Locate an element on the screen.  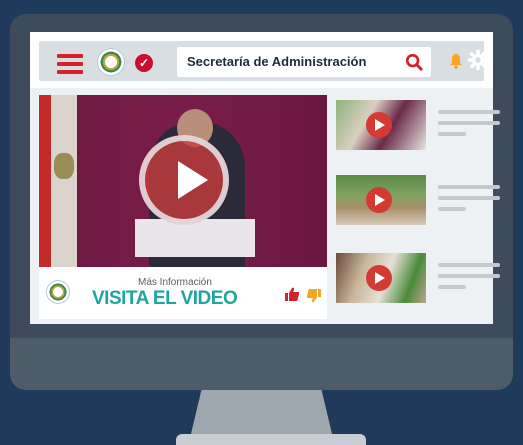
monitor-stand is located at coordinates (261, 414).